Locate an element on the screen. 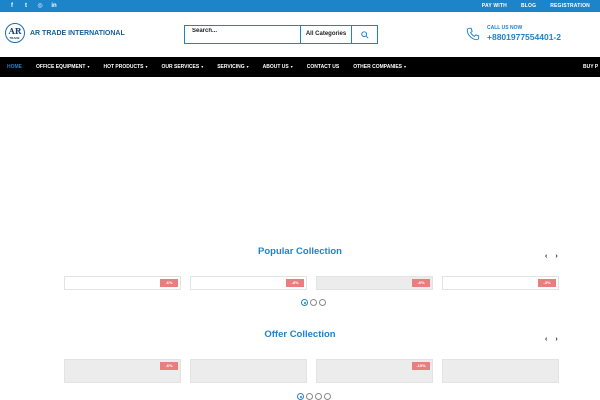 The height and width of the screenshot is (400, 600). search-icon is located at coordinates (364, 34).